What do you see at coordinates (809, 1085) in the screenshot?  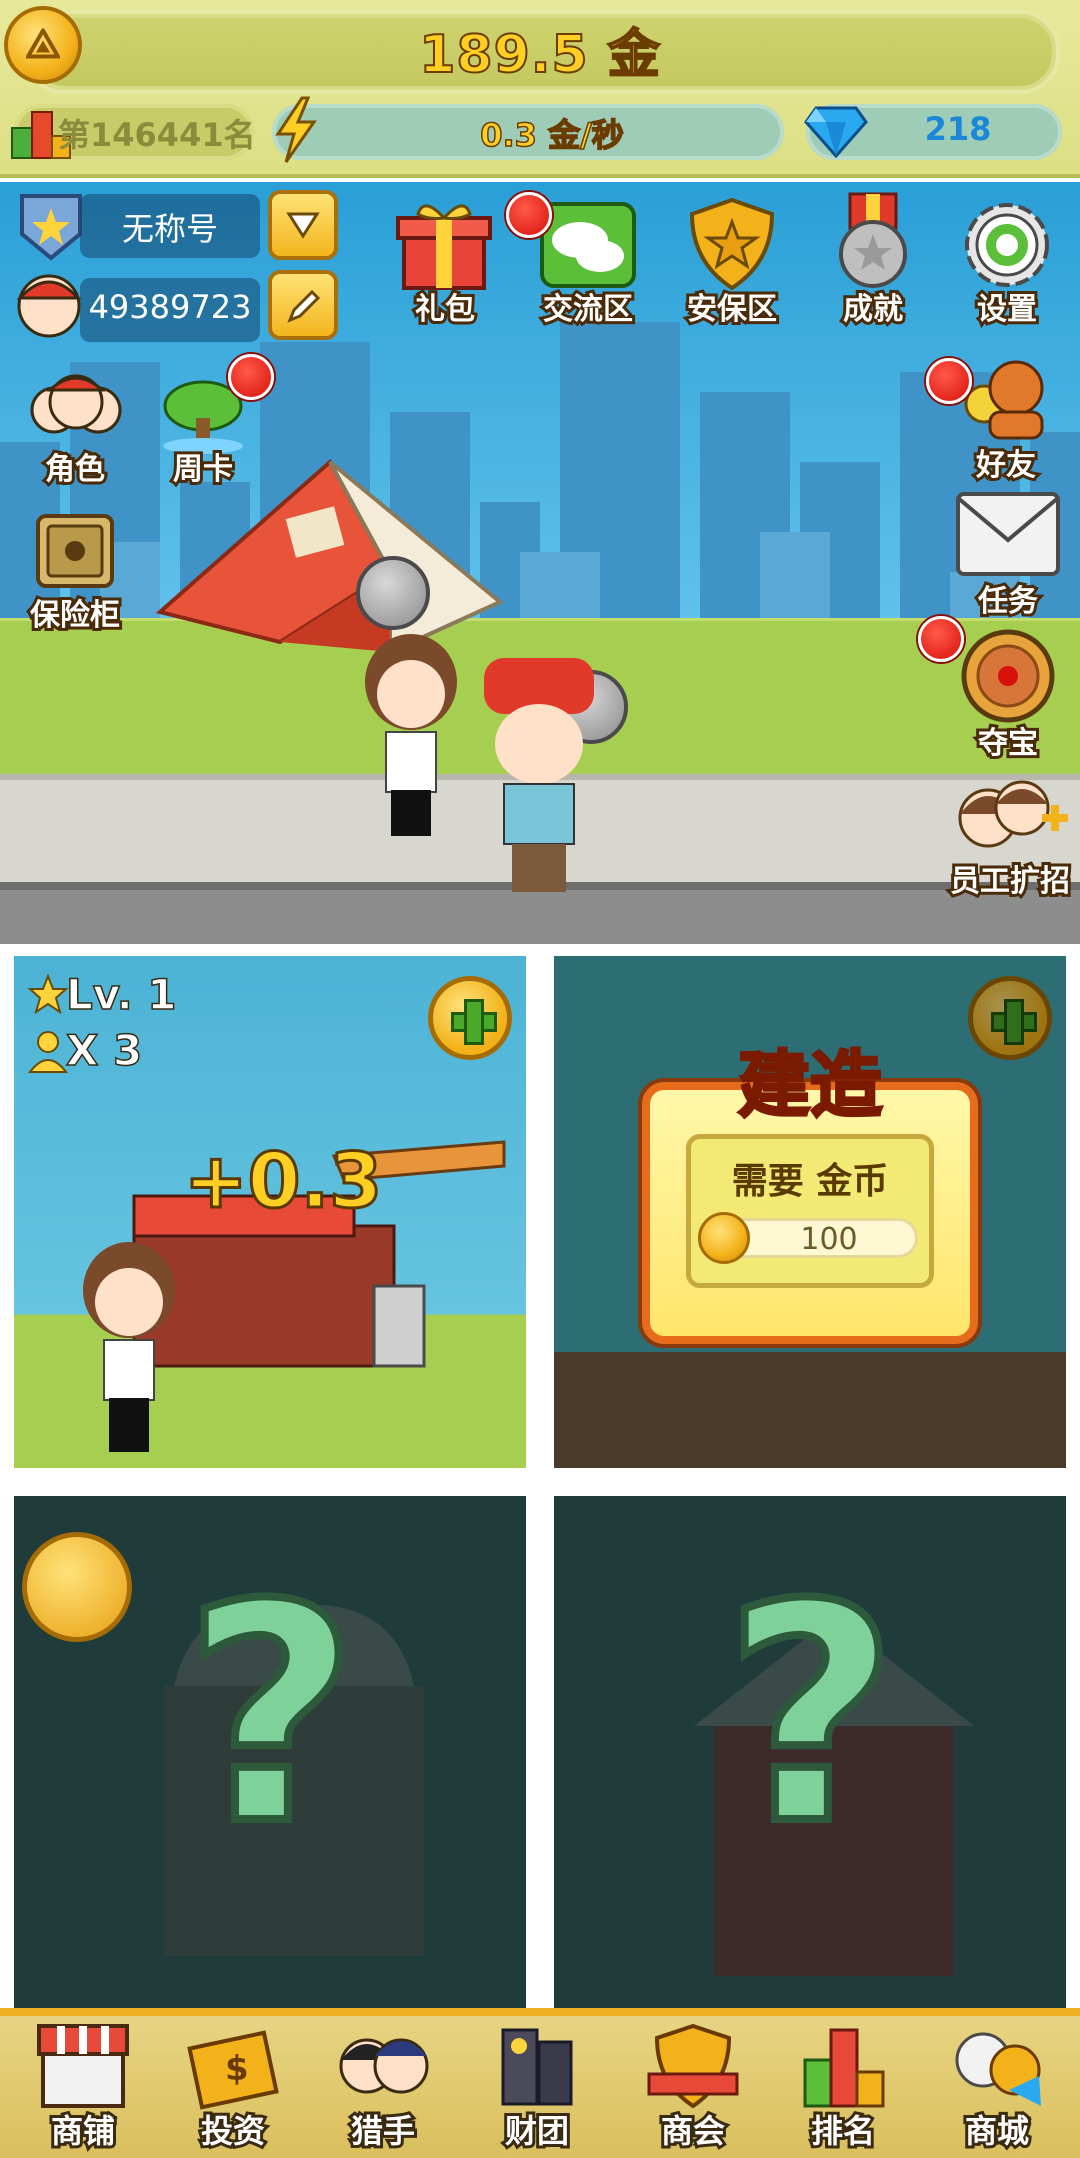 I see `build-title: 建造` at bounding box center [809, 1085].